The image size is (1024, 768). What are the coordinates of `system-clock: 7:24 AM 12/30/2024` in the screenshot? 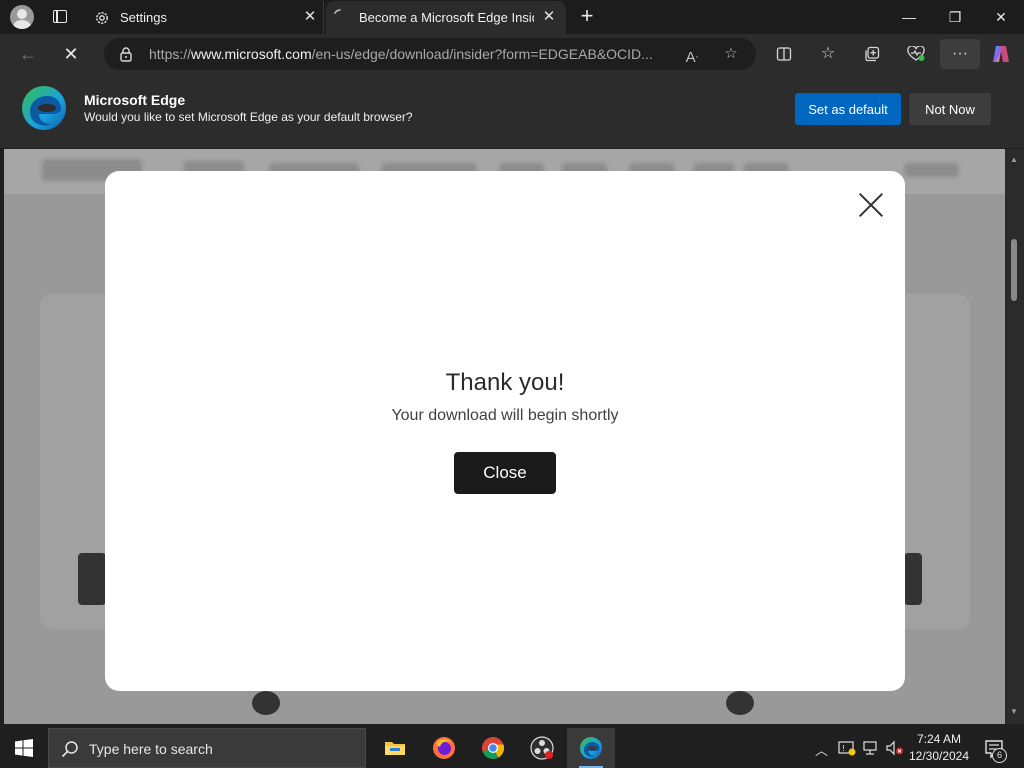 It's located at (939, 748).